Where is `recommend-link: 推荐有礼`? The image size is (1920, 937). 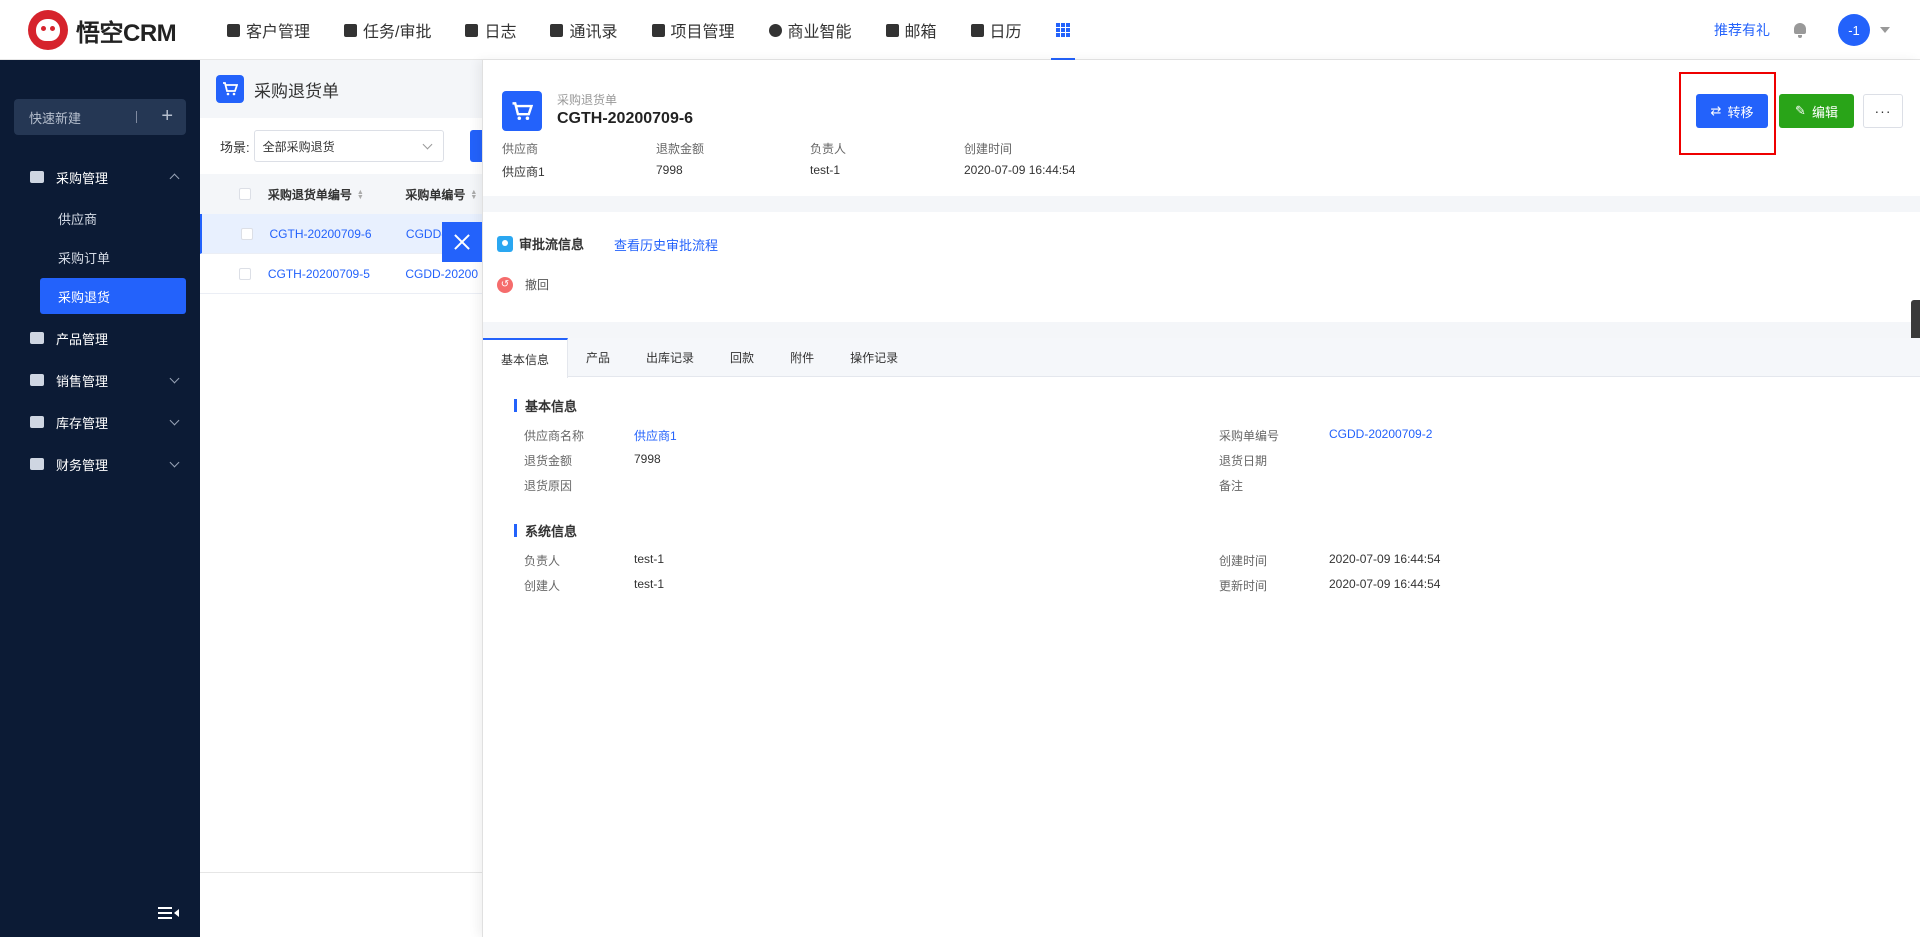 recommend-link: 推荐有礼 is located at coordinates (1742, 30).